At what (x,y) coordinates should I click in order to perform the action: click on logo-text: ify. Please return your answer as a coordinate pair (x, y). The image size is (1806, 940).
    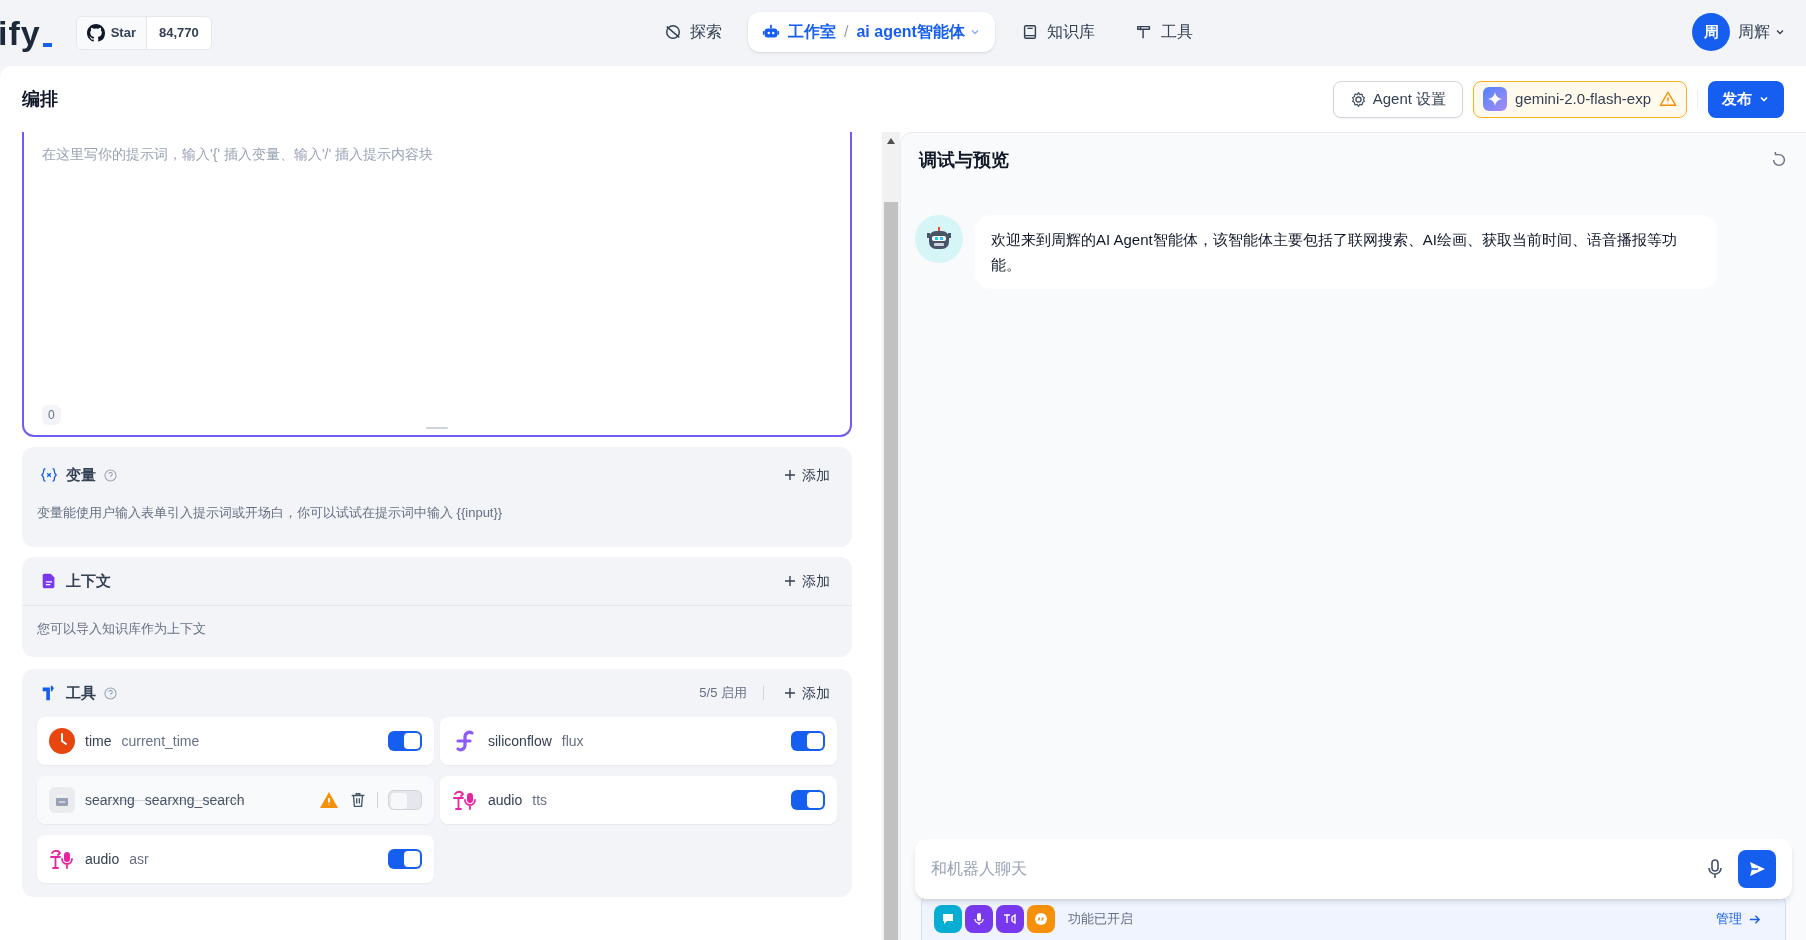
    Looking at the image, I should click on (20, 33).